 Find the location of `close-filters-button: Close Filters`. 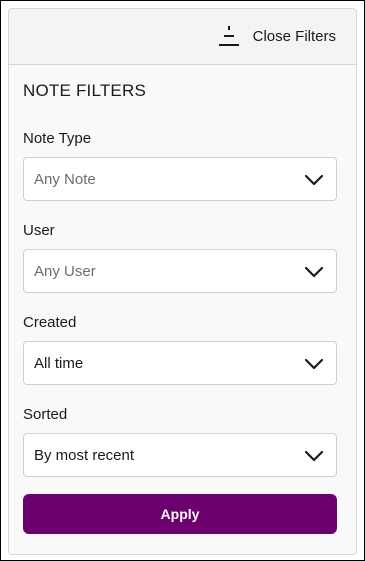

close-filters-button: Close Filters is located at coordinates (276, 36).